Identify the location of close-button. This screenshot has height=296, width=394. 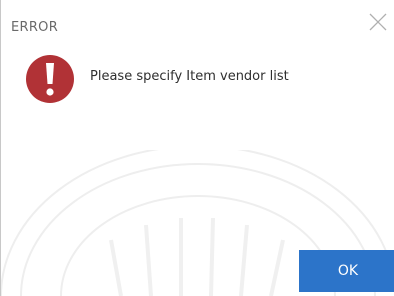
(380, 24).